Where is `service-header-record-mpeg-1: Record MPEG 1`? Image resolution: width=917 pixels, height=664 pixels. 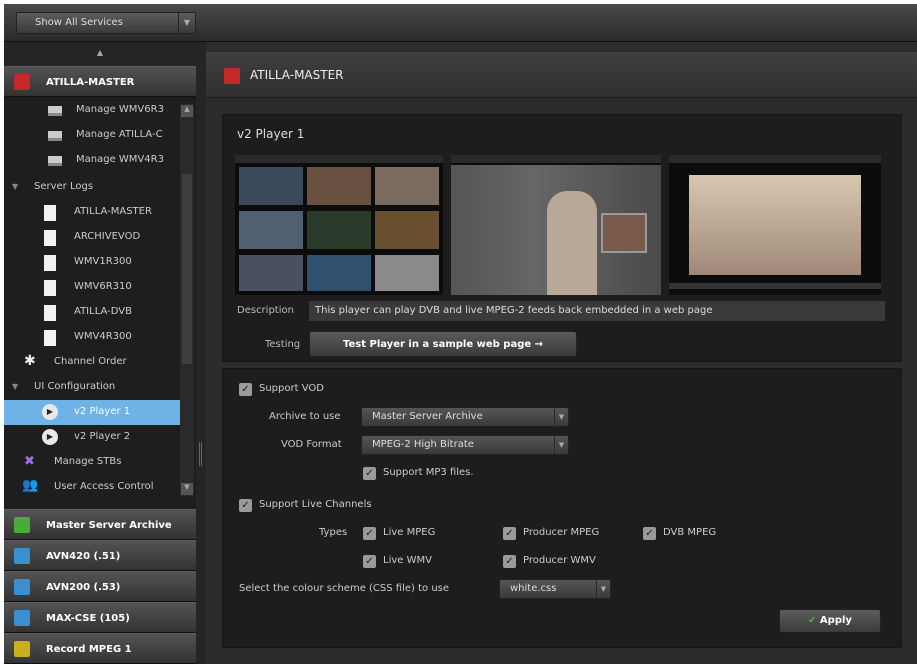
service-header-record-mpeg-1: Record MPEG 1 is located at coordinates (100, 648).